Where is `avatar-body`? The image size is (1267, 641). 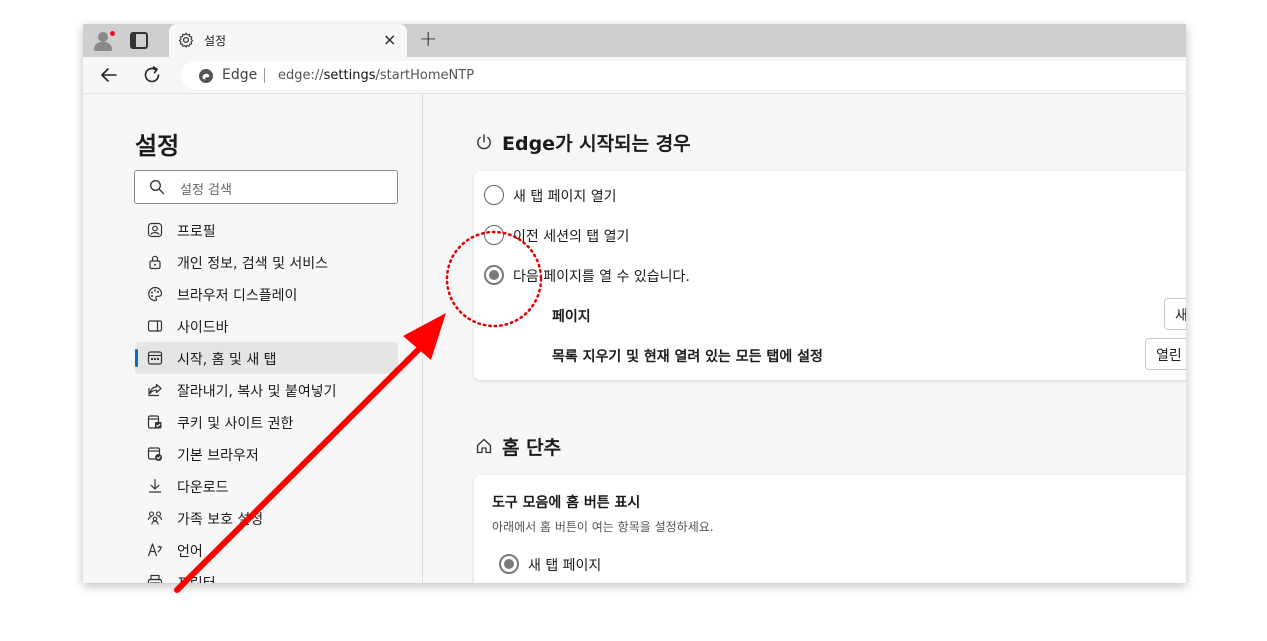 avatar-body is located at coordinates (103, 46).